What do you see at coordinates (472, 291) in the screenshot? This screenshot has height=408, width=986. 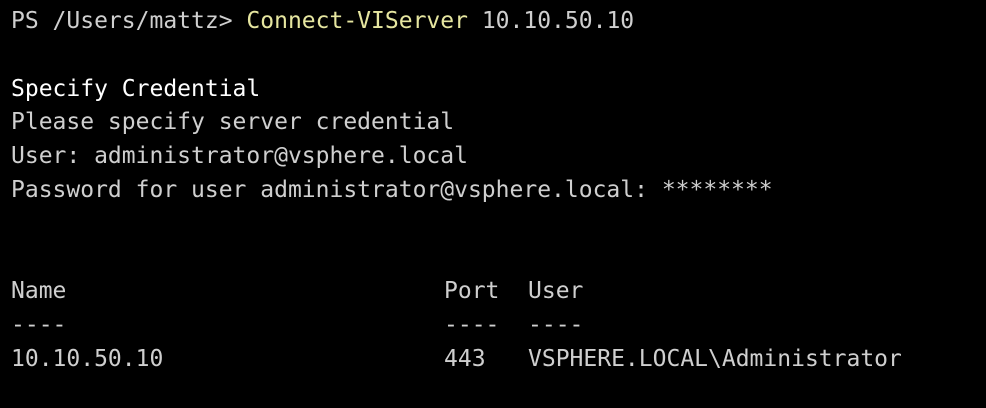 I see `header-port: Port` at bounding box center [472, 291].